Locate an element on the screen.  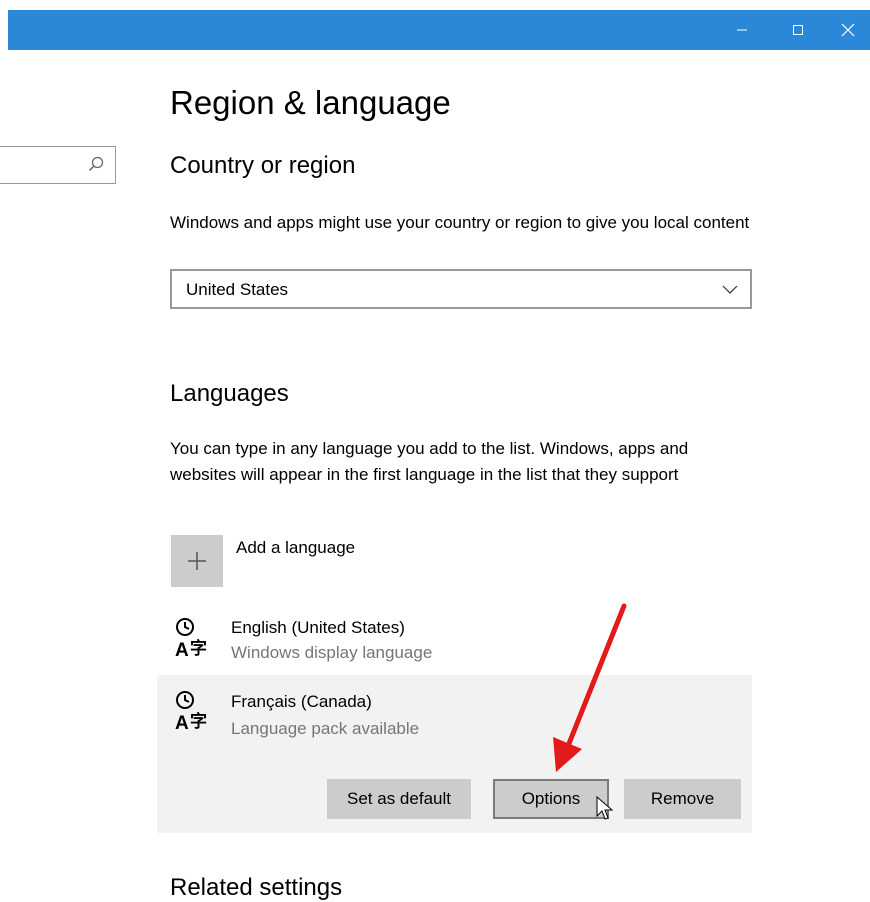
title-bar is located at coordinates (439, 30).